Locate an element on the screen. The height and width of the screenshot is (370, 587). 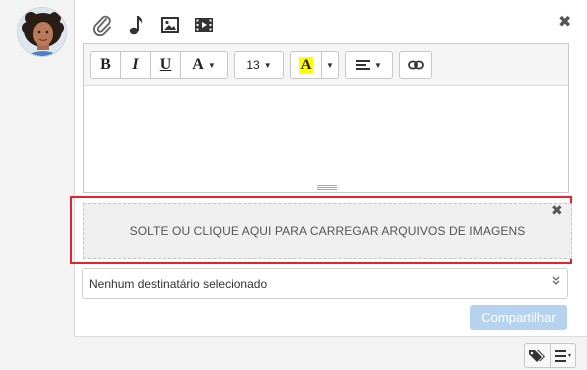
chevron-double-down-icon is located at coordinates (556, 280).